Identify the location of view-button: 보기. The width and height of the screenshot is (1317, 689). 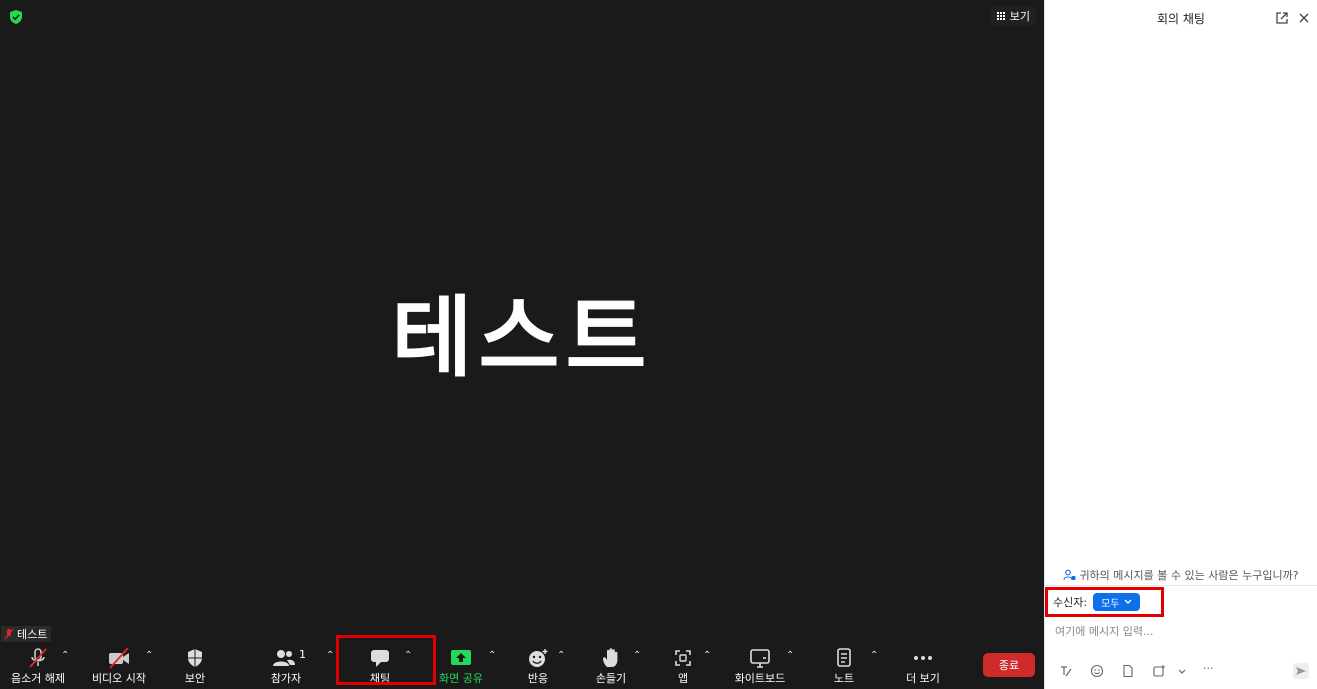
(1013, 16).